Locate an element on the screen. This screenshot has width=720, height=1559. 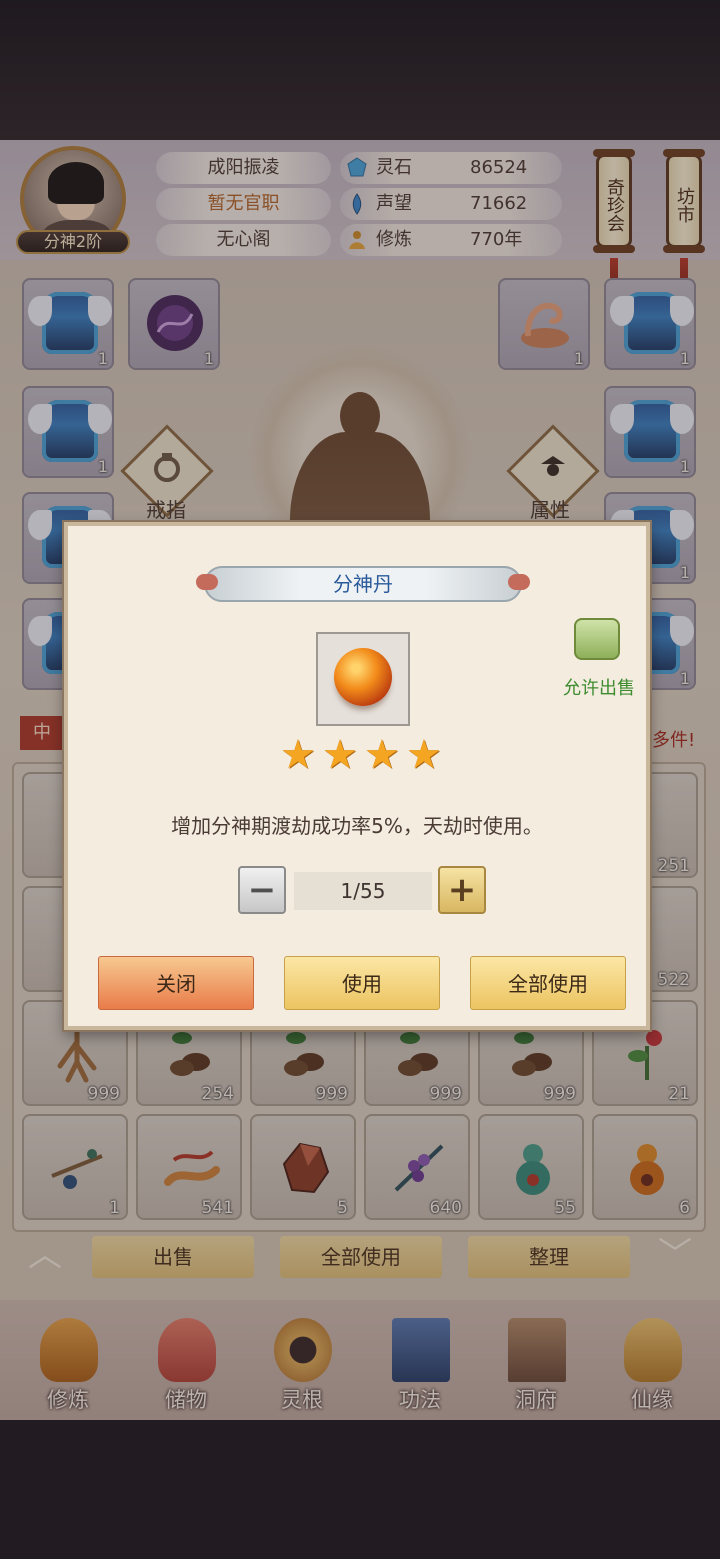
dialog-title: 分神丹 is located at coordinates (363, 584).